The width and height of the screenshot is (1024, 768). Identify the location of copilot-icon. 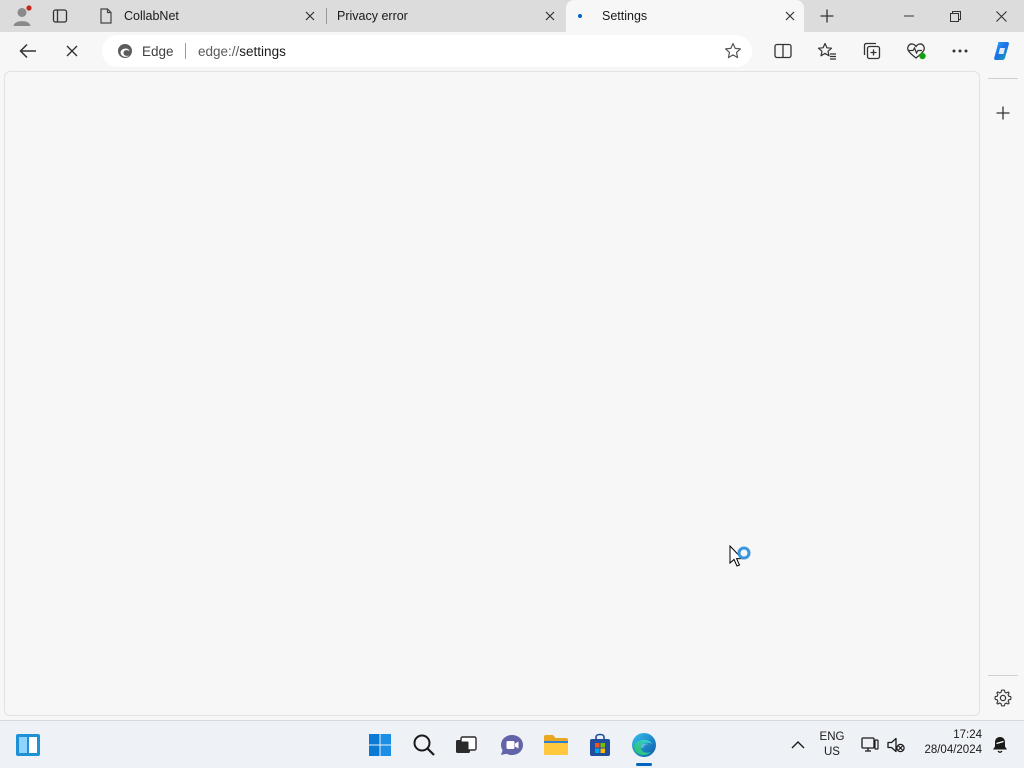
(1001, 51).